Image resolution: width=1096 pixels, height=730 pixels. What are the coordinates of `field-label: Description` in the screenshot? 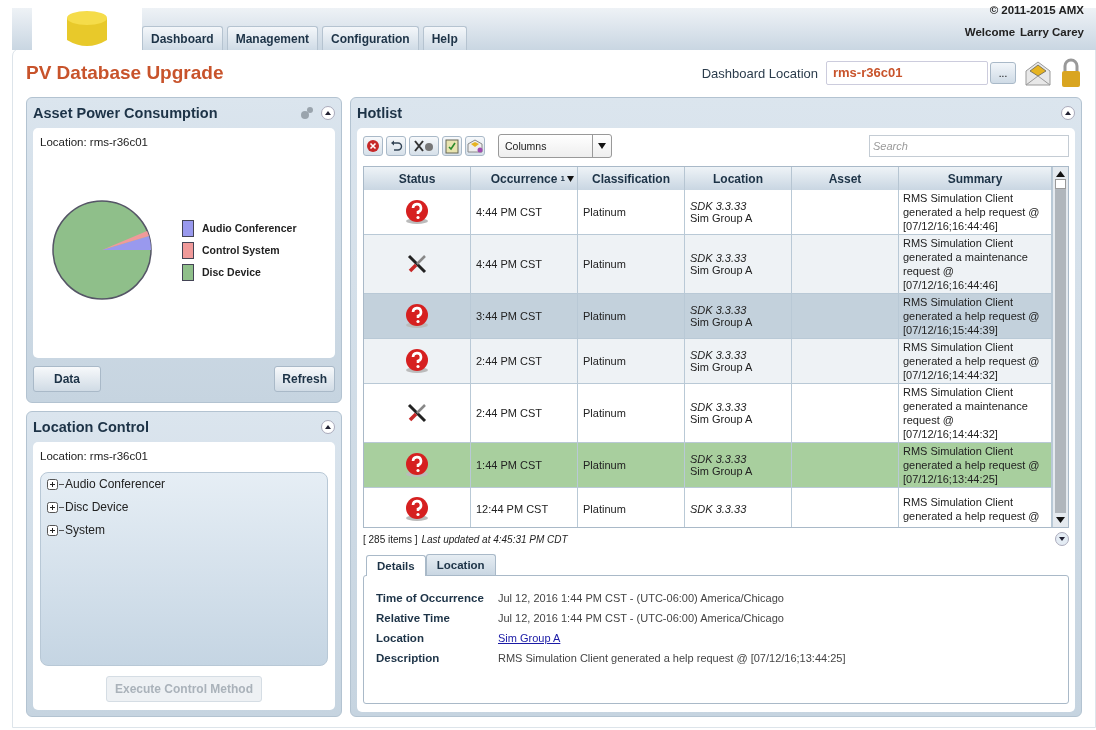 It's located at (408, 658).